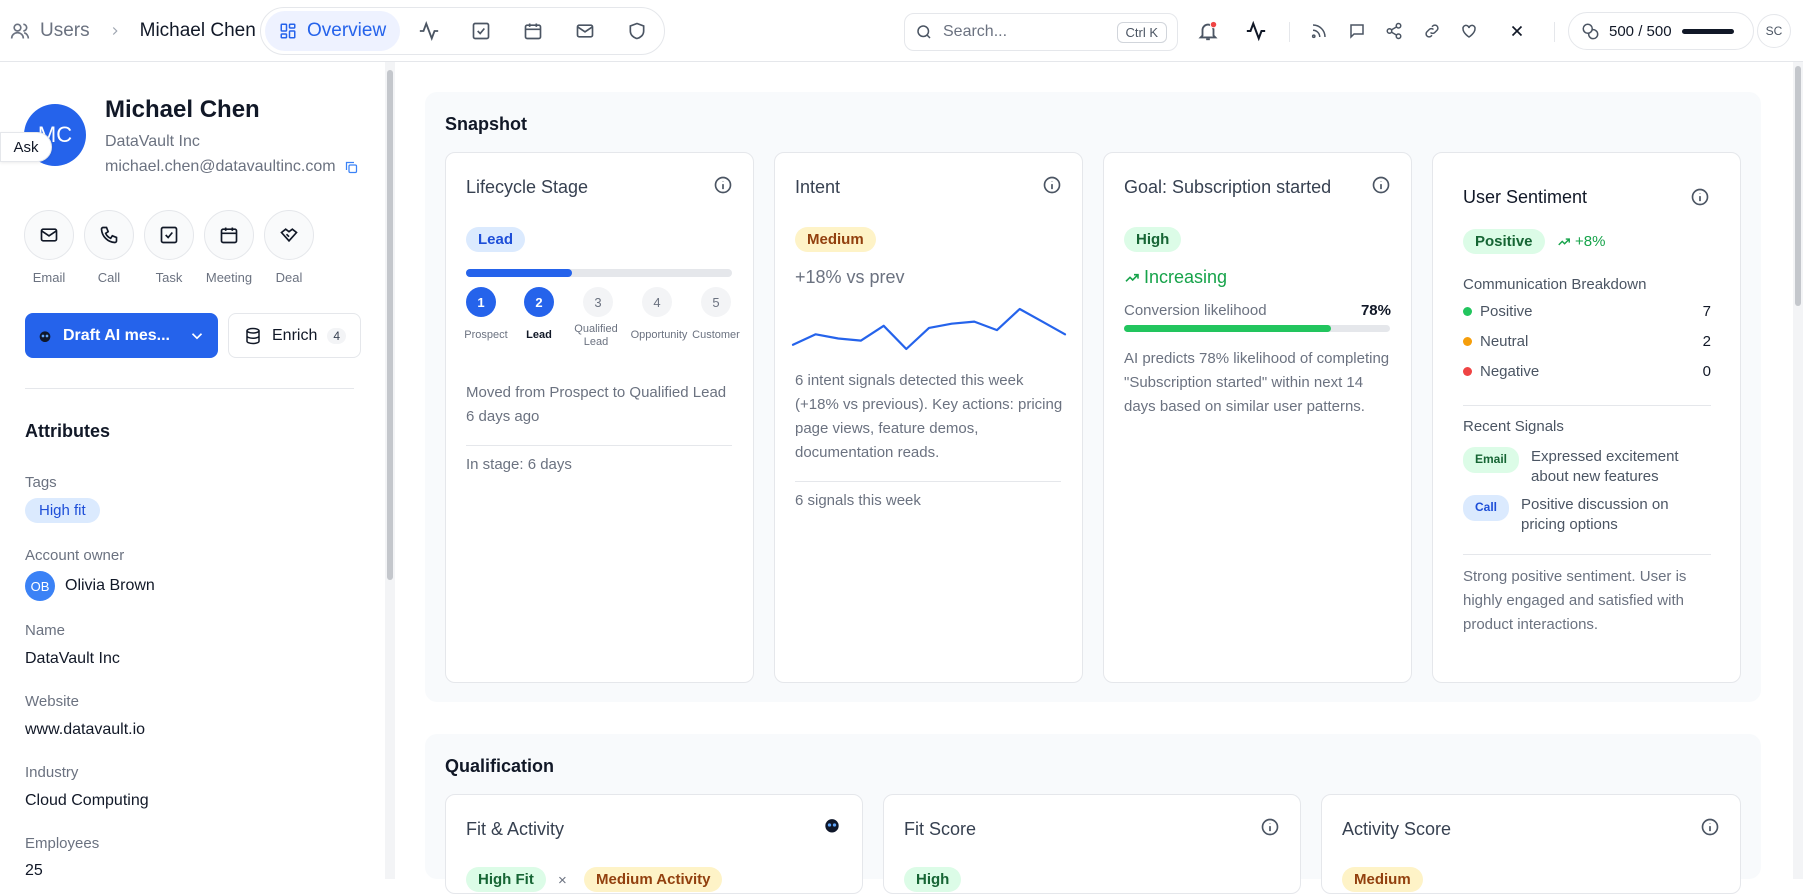 This screenshot has height=894, width=1803. I want to click on copy-link-button, so click(1432, 31).